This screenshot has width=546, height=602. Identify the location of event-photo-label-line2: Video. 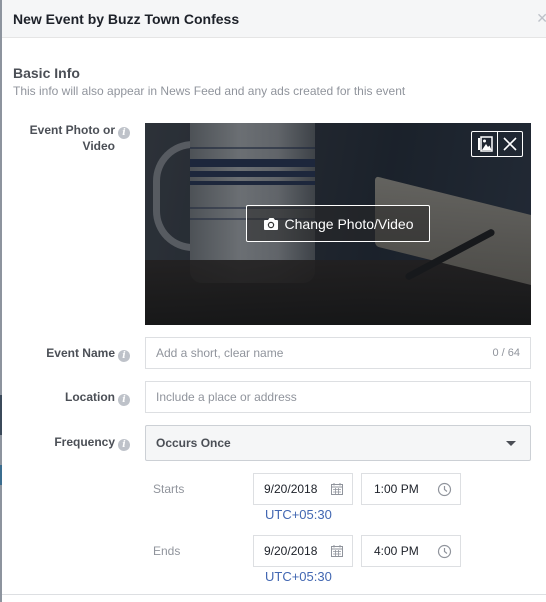
(98, 146).